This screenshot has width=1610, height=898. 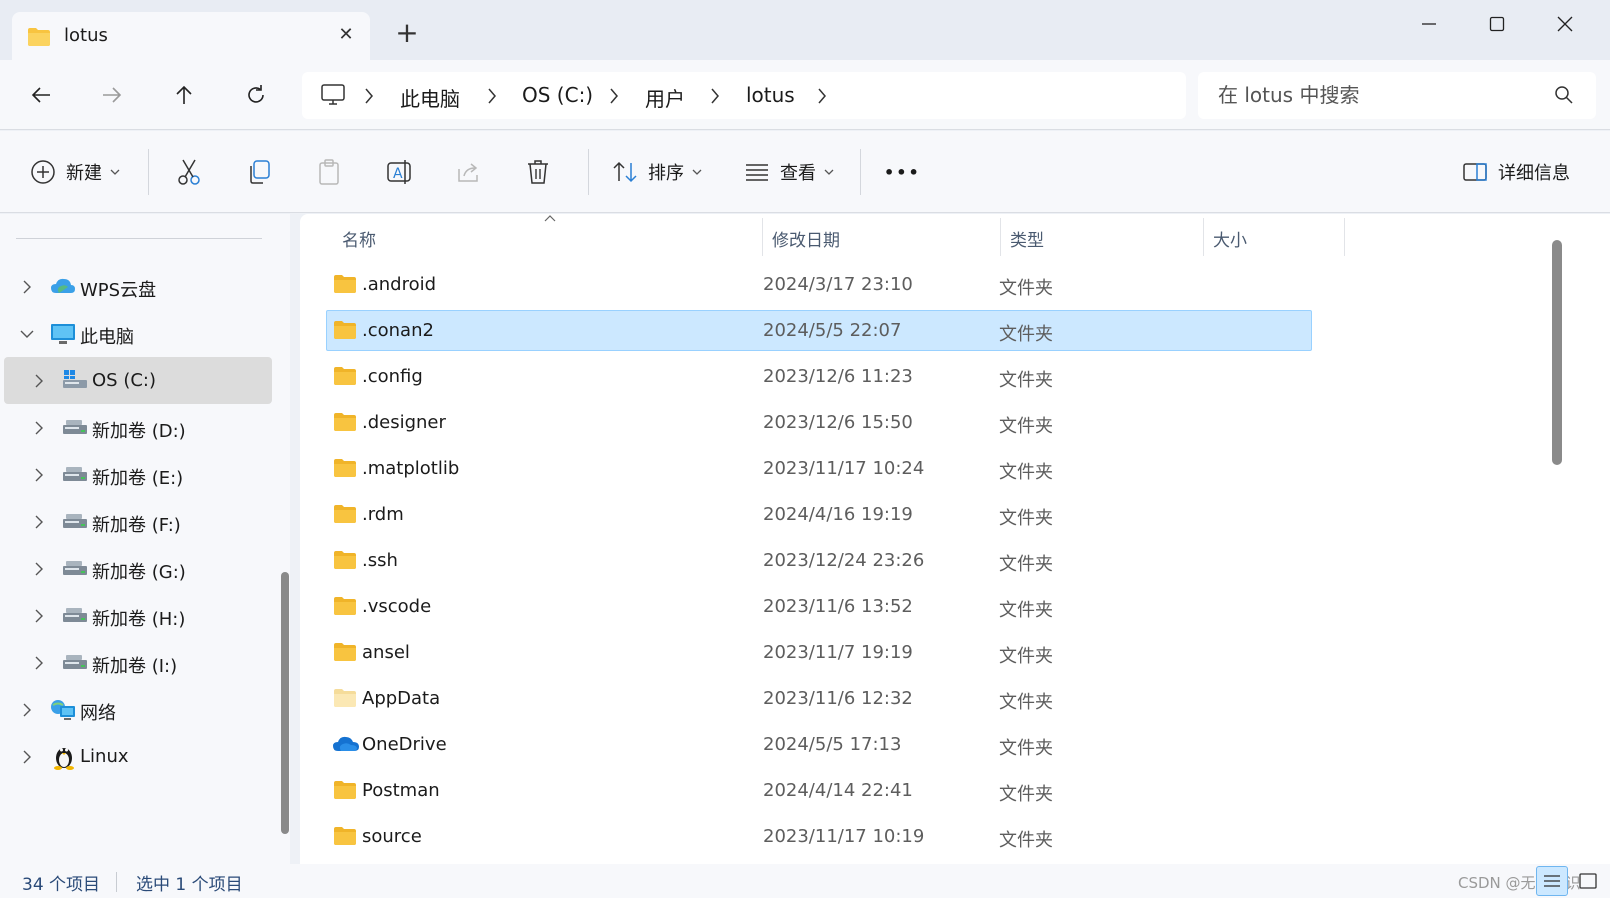 I want to click on new-tab-button: +, so click(x=407, y=35).